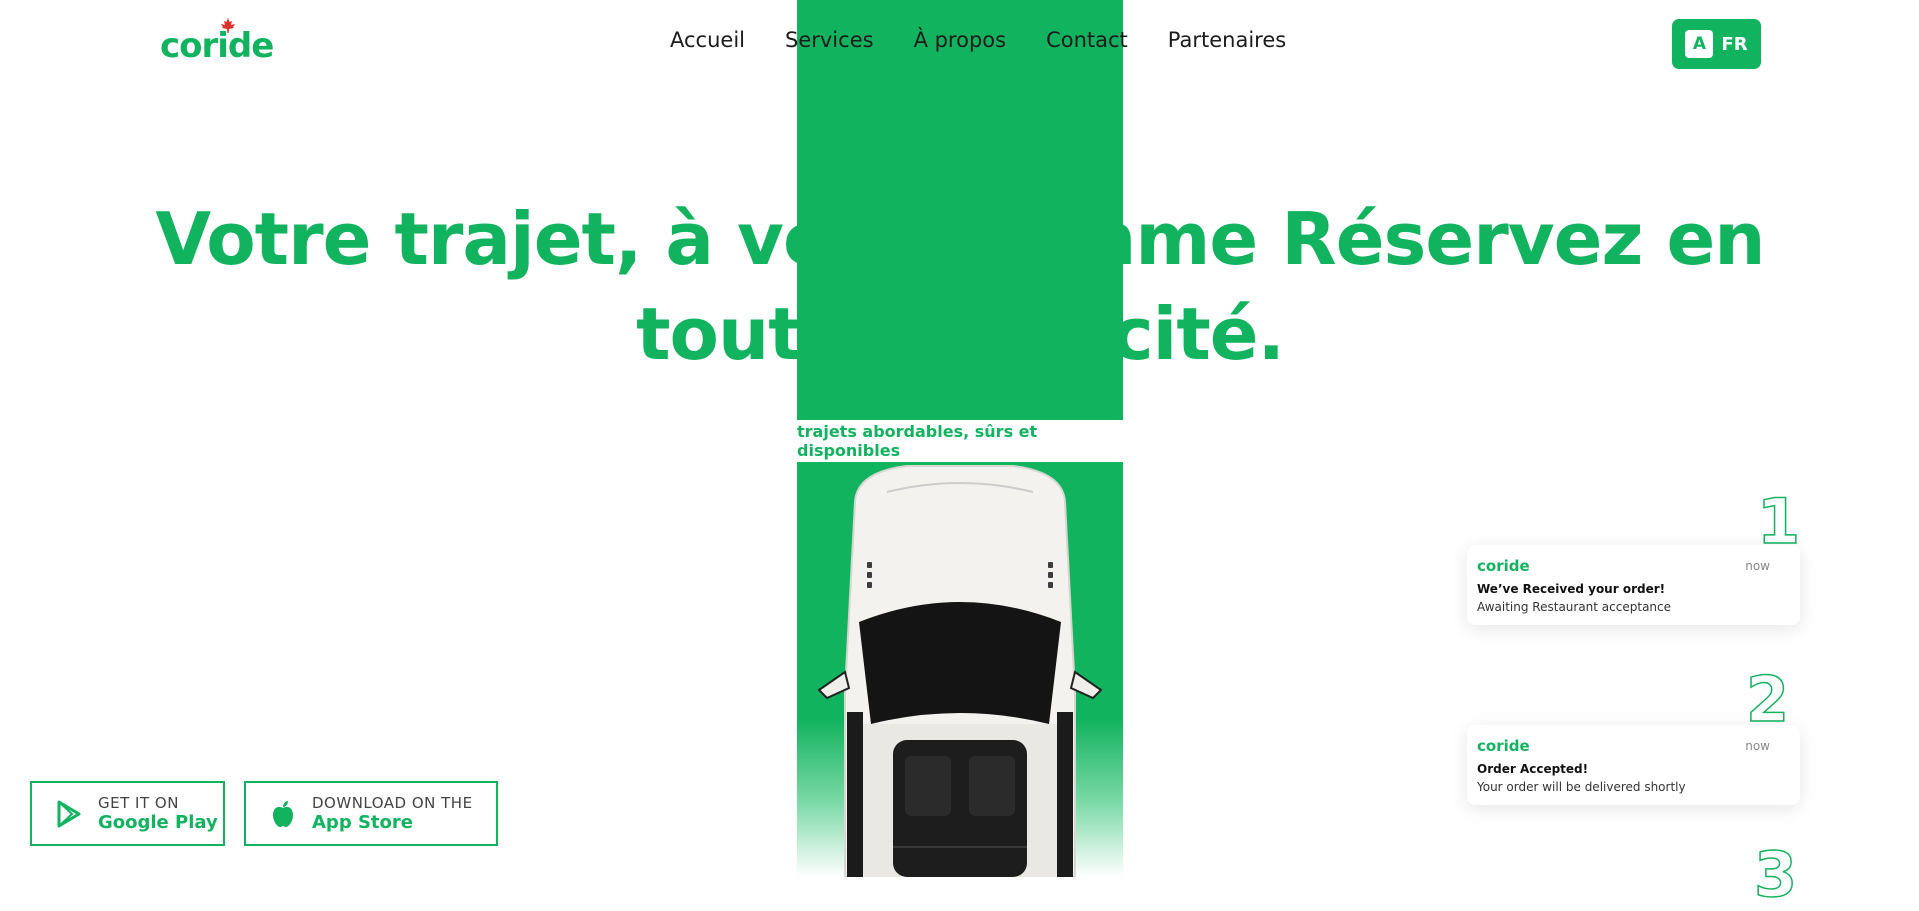 The image size is (1919, 911). I want to click on tagline-strip: trajets abordables, sûrs et disponibles, so click(960, 441).